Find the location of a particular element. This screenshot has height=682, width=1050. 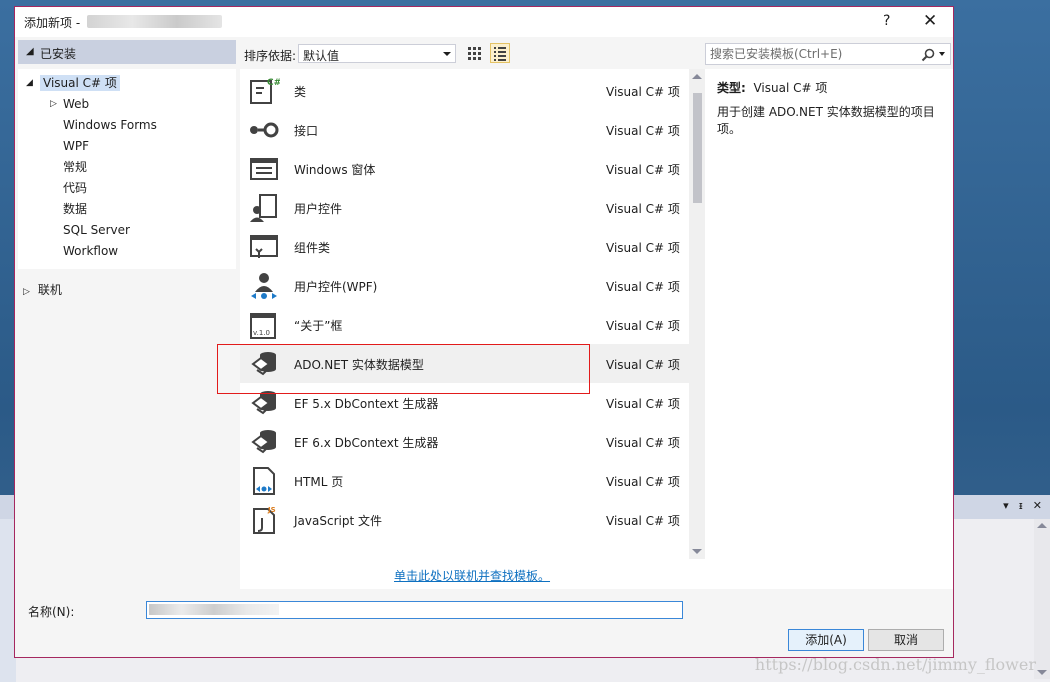

name-input is located at coordinates (416, 611).